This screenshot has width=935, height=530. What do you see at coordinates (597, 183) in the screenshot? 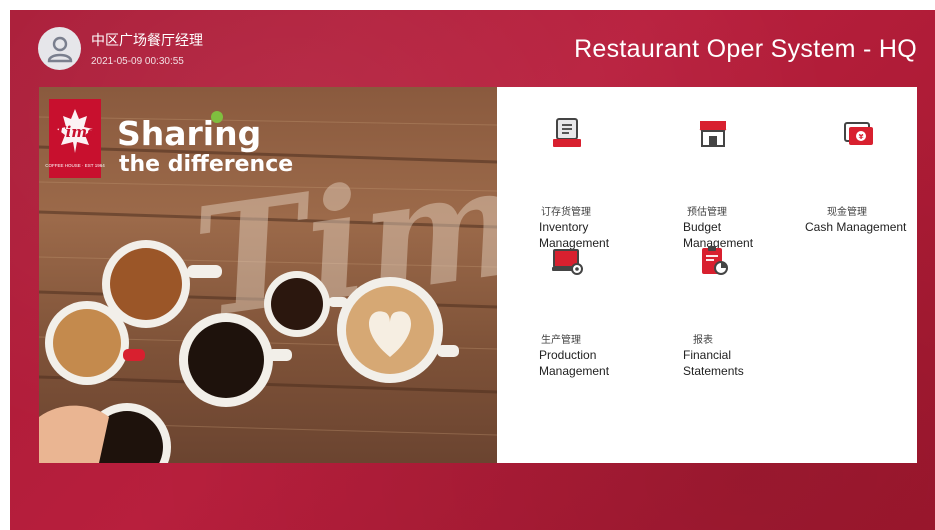
I see `menu-item-inventory: 订存货管理 Inventory Management` at bounding box center [597, 183].